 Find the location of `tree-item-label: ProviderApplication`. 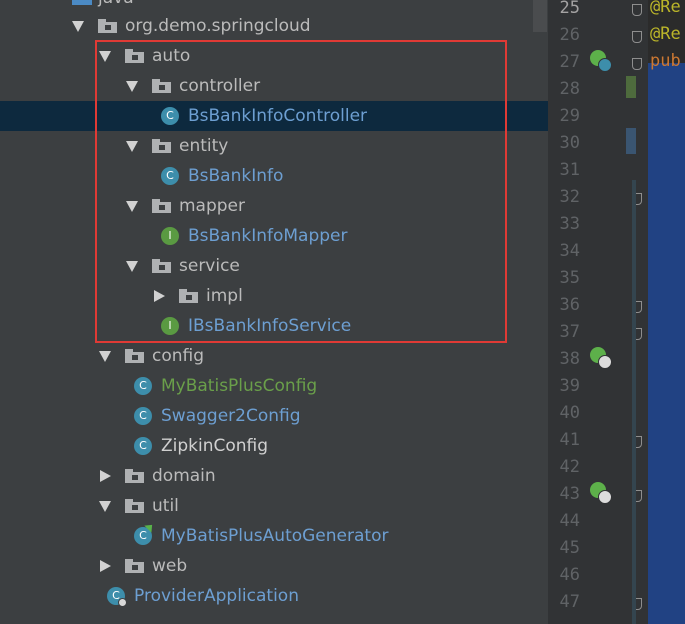

tree-item-label: ProviderApplication is located at coordinates (216, 596).